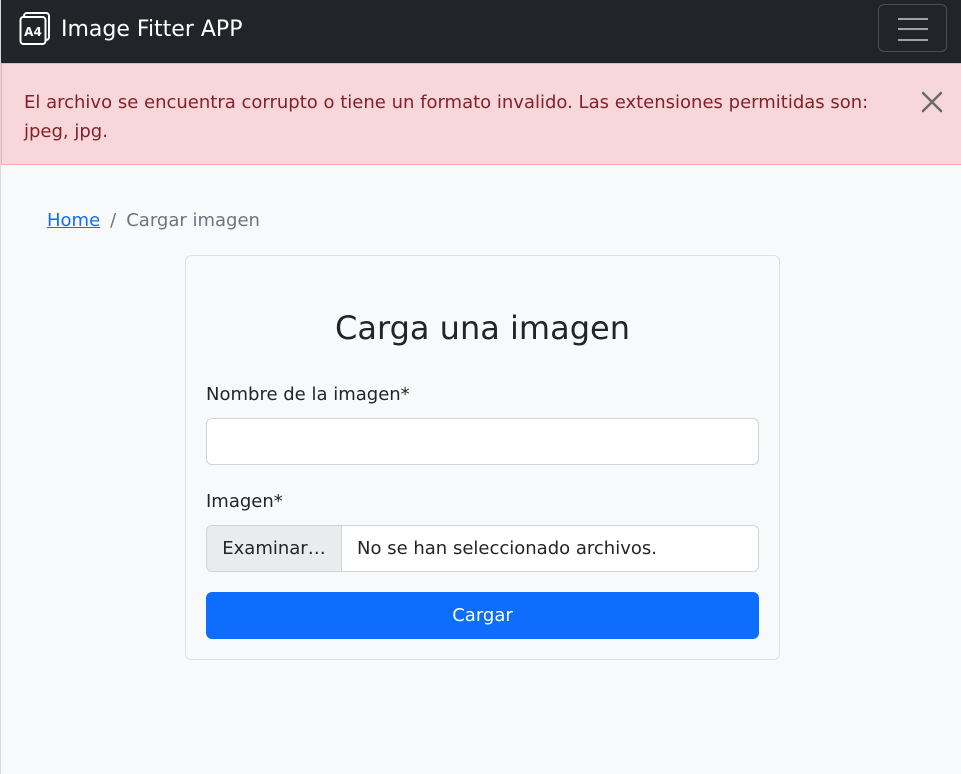  I want to click on svg-text: A4, so click(33, 32).